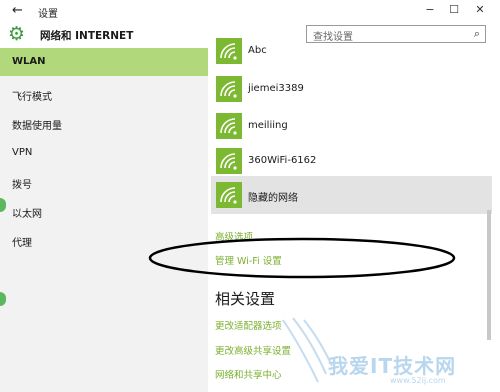 This screenshot has height=392, width=500. Describe the element at coordinates (248, 325) in the screenshot. I see `change-adapter-options-link: 更改适配器选项` at that location.